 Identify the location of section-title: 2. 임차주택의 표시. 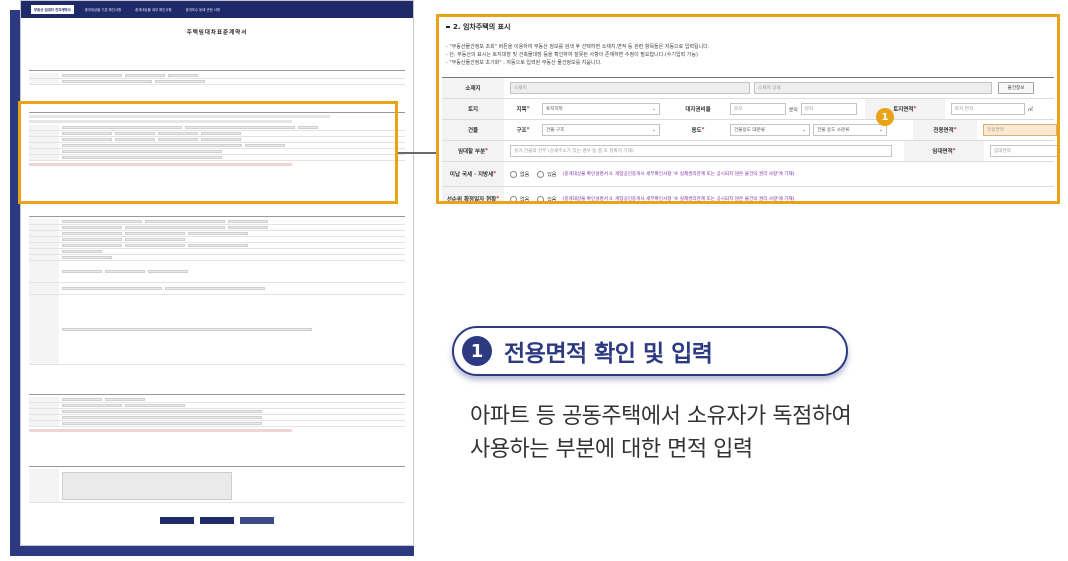
(478, 27).